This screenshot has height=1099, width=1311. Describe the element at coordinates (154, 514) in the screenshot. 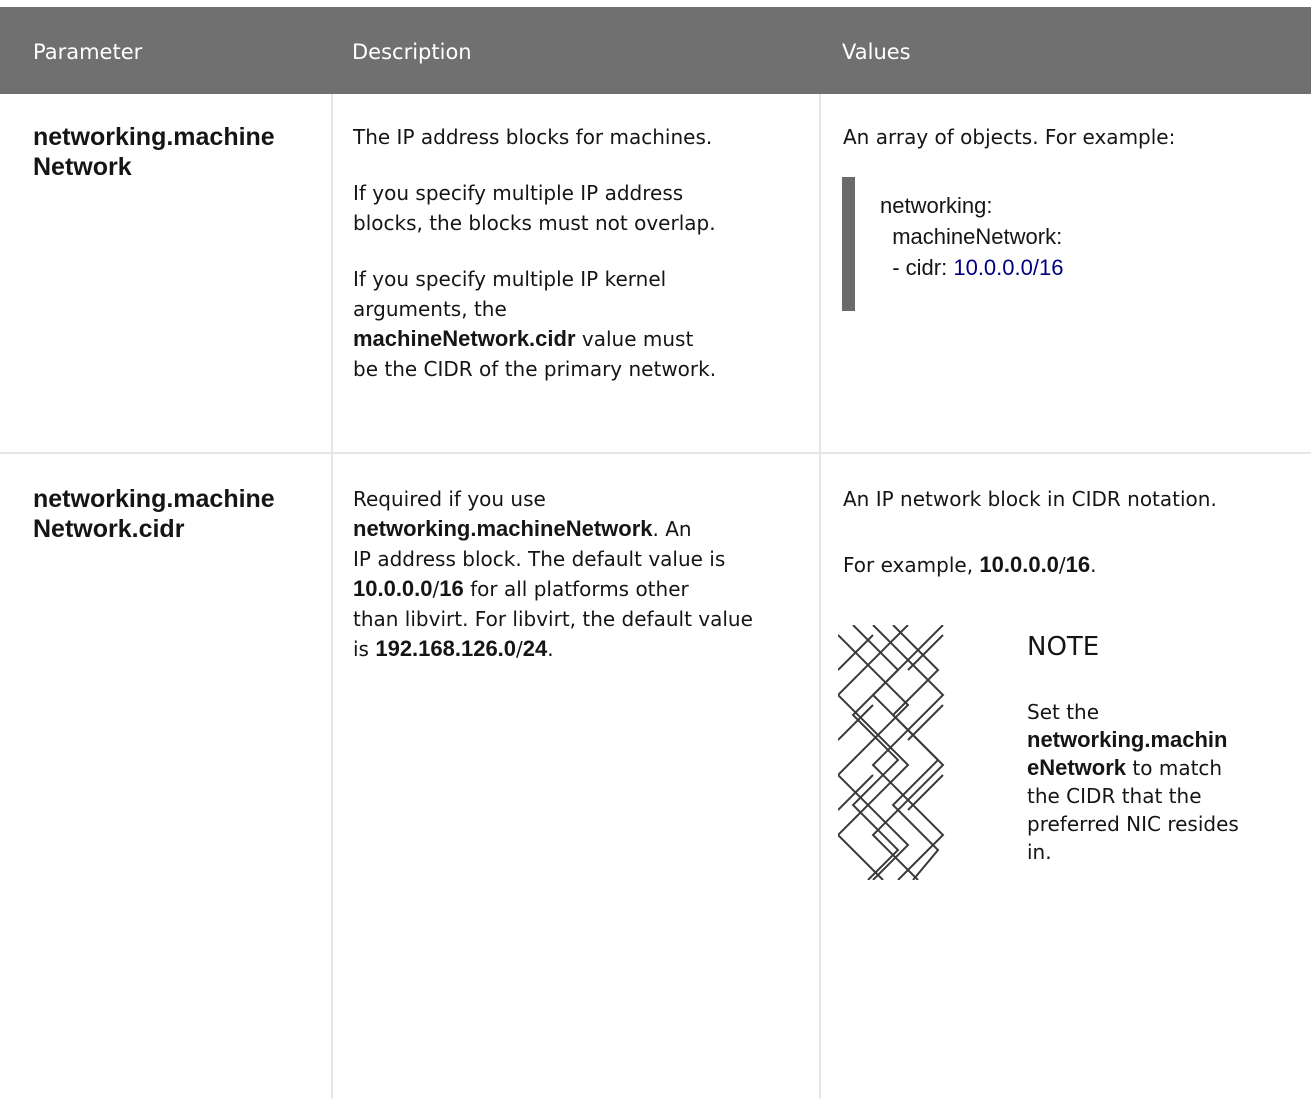

I see `param-machine-network-cidr: networking.machine Network.cidr` at that location.